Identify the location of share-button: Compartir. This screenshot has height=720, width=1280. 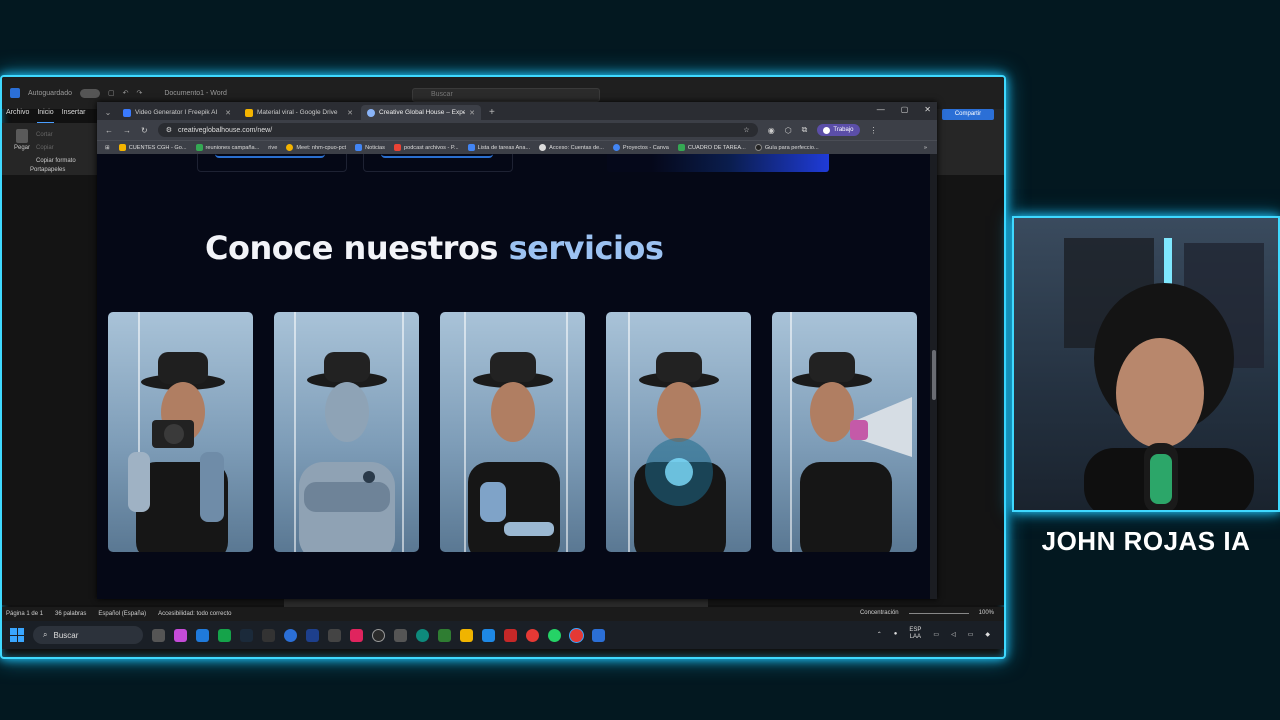
(968, 114).